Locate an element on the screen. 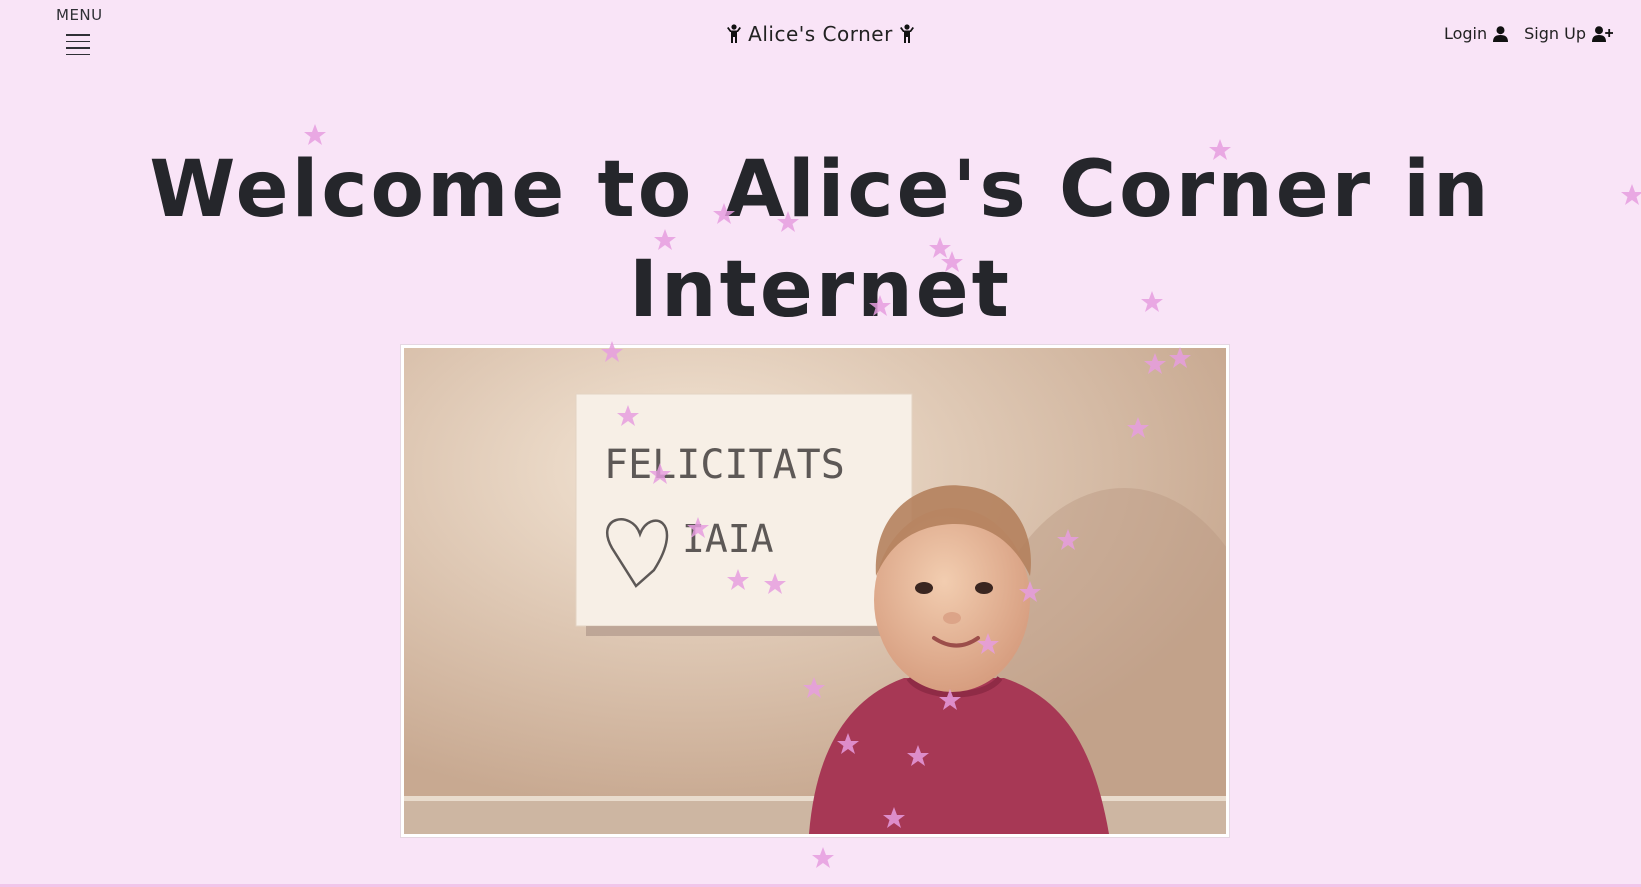 The image size is (1641, 887). brand-title: Alice's Corner is located at coordinates (820, 34).